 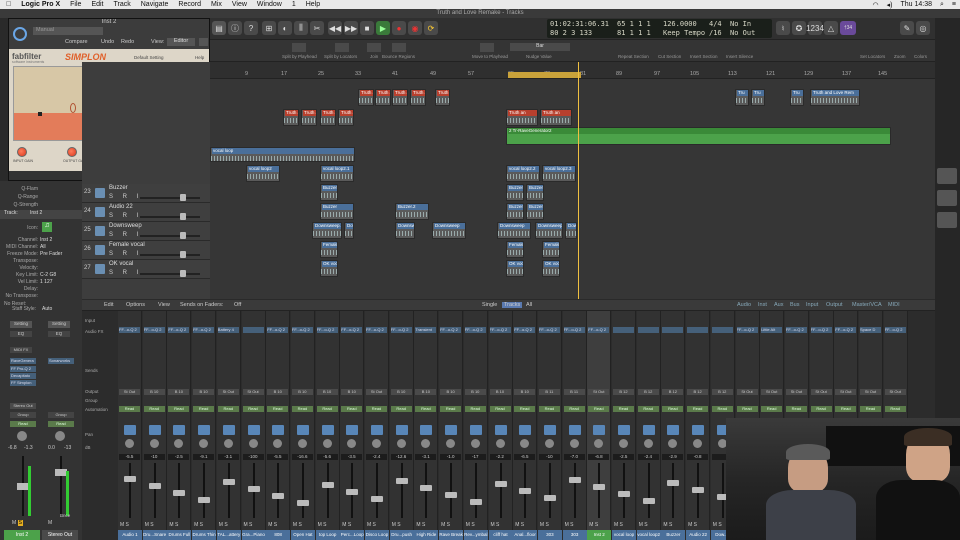 What do you see at coordinates (299, 47) in the screenshot?
I see `split-playhead-icon` at bounding box center [299, 47].